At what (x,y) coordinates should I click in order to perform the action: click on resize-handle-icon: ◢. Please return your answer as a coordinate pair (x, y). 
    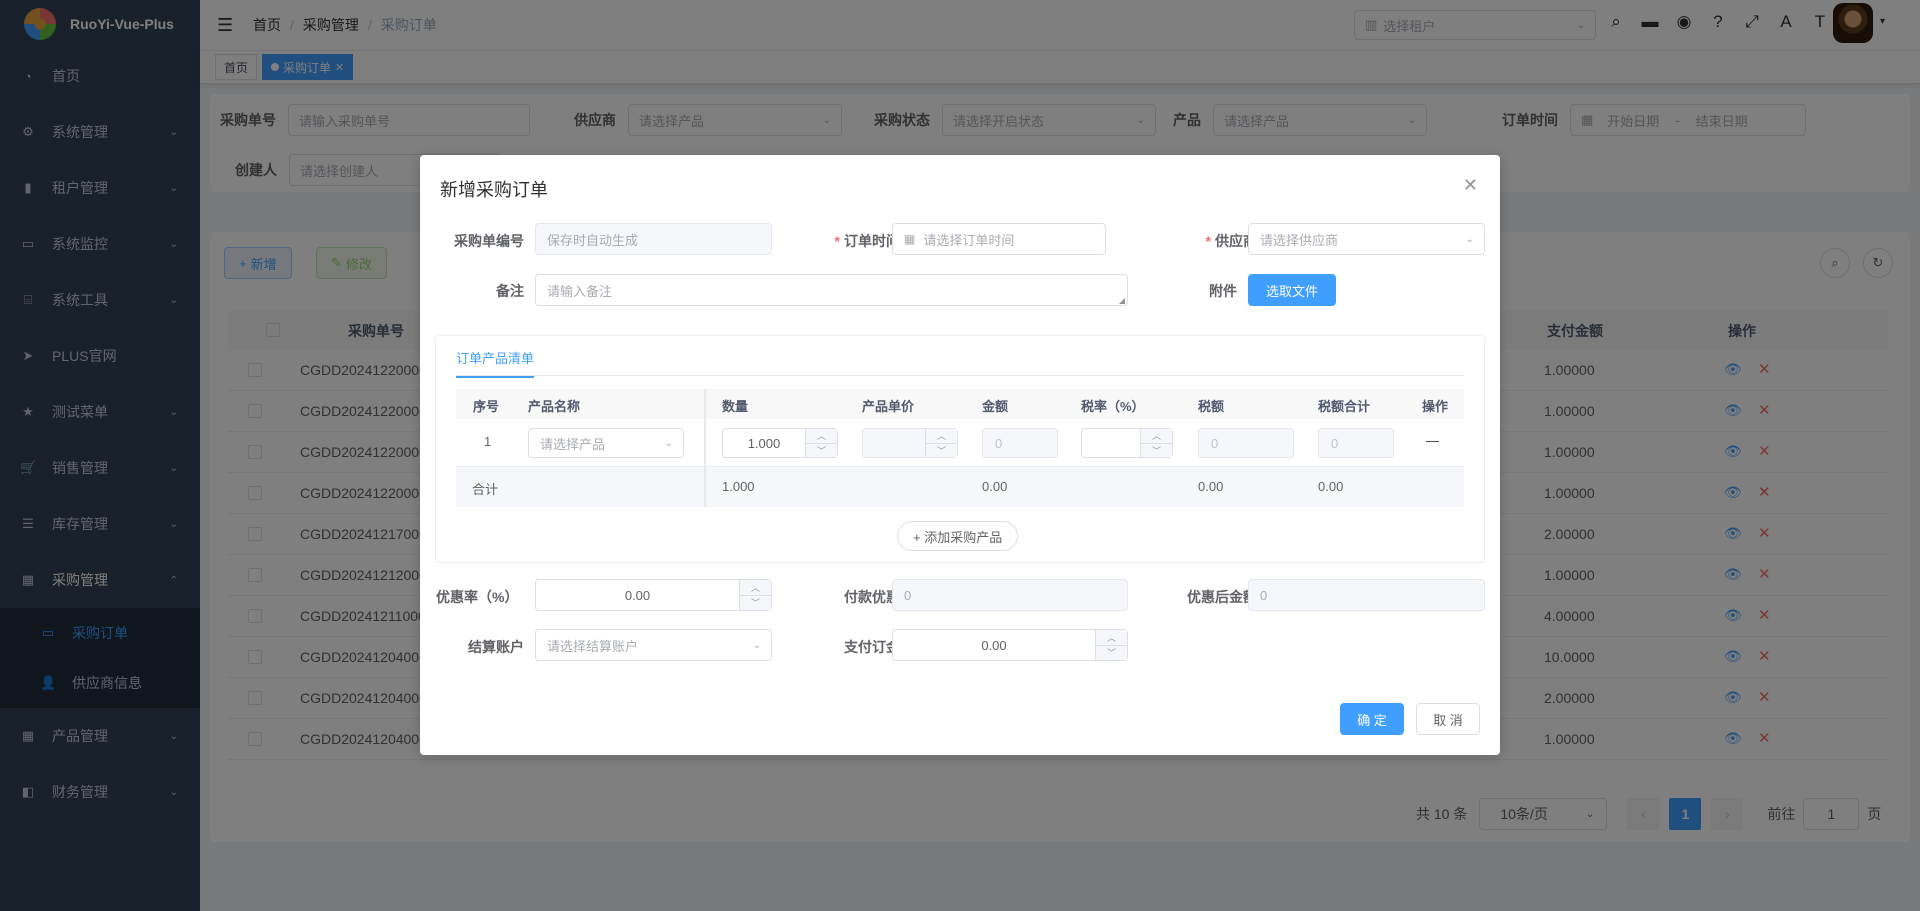
    Looking at the image, I should click on (1121, 300).